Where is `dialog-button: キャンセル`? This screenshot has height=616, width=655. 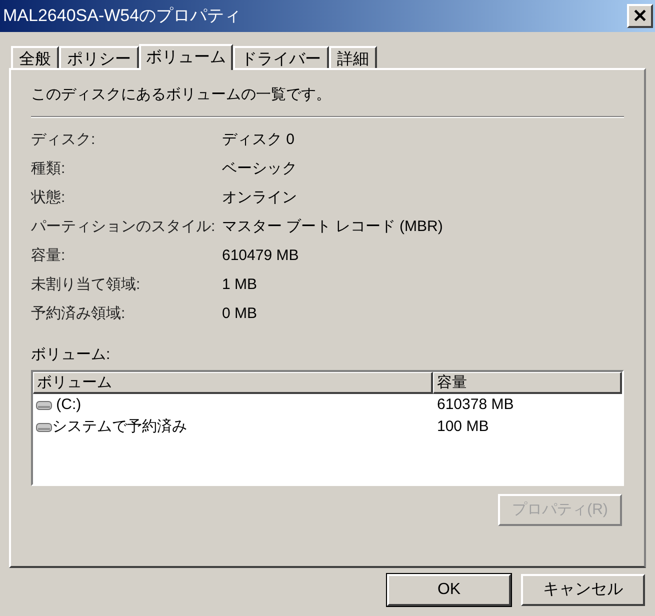
dialog-button: キャンセル is located at coordinates (583, 590).